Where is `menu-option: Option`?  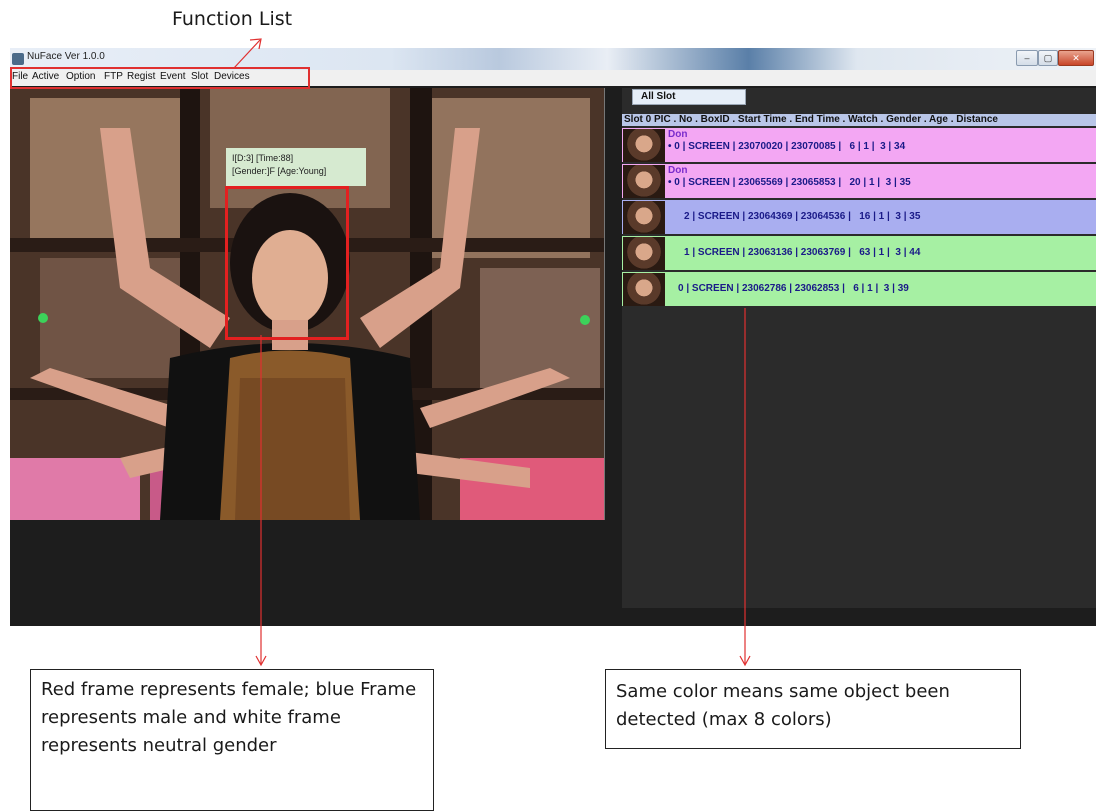
menu-option: Option is located at coordinates (80, 76).